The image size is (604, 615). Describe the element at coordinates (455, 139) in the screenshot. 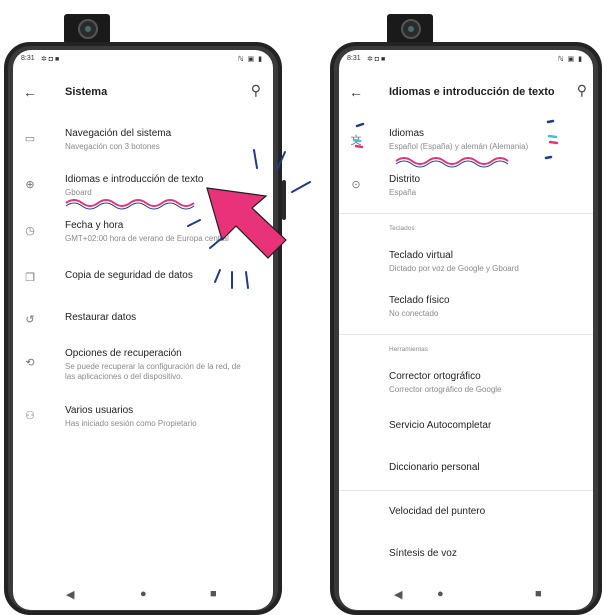

I see `sparkle-marks` at that location.